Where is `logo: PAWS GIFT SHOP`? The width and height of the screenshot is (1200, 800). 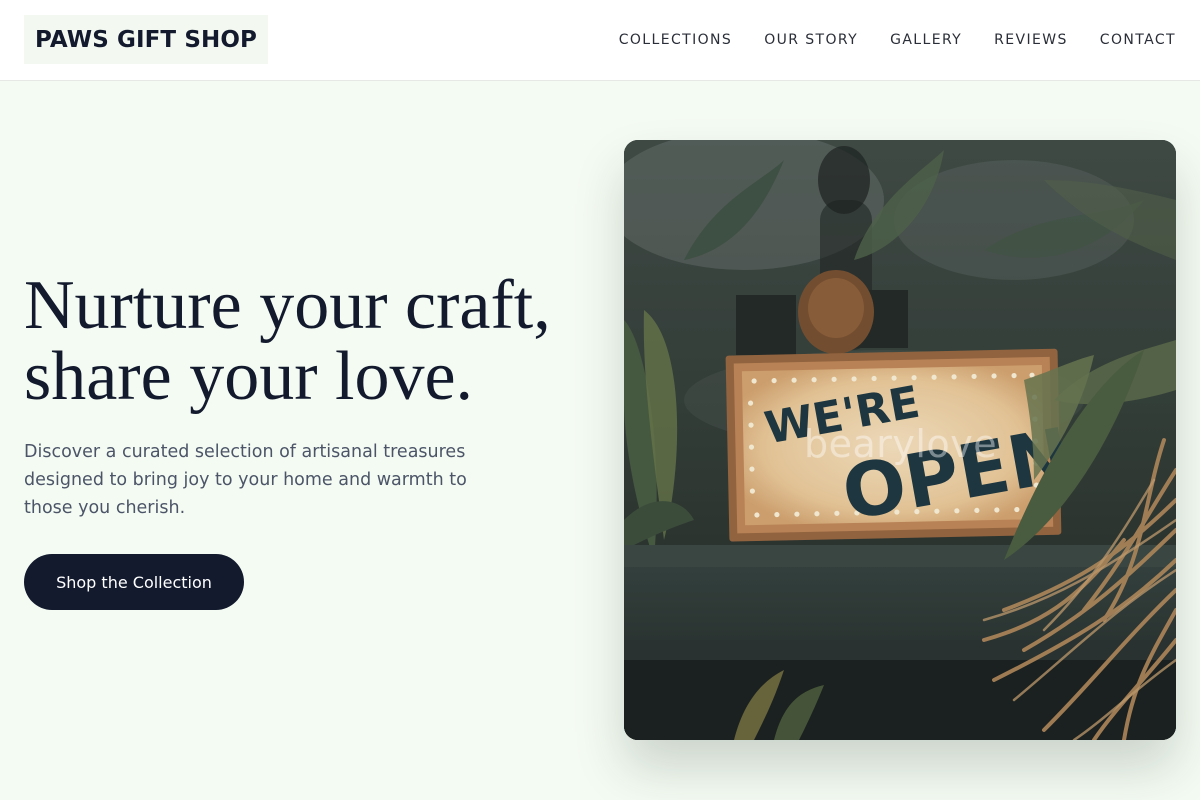 logo: PAWS GIFT SHOP is located at coordinates (146, 39).